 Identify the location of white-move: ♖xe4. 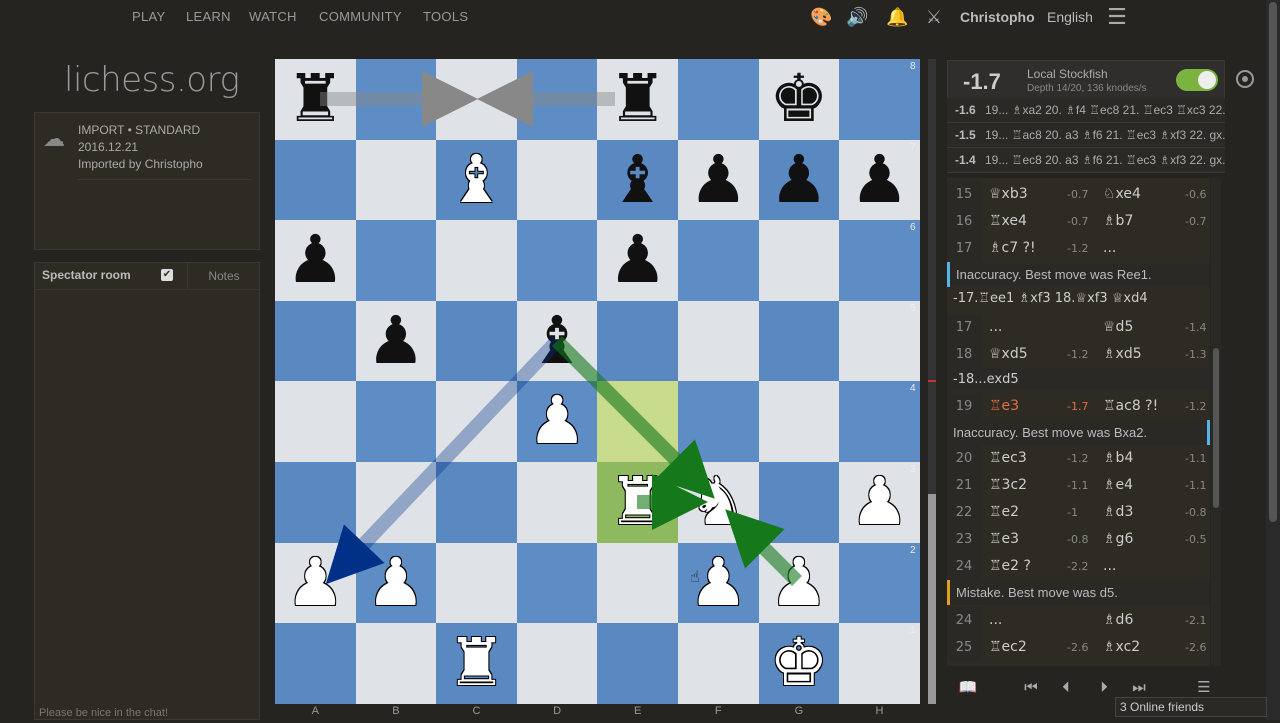
(1008, 221).